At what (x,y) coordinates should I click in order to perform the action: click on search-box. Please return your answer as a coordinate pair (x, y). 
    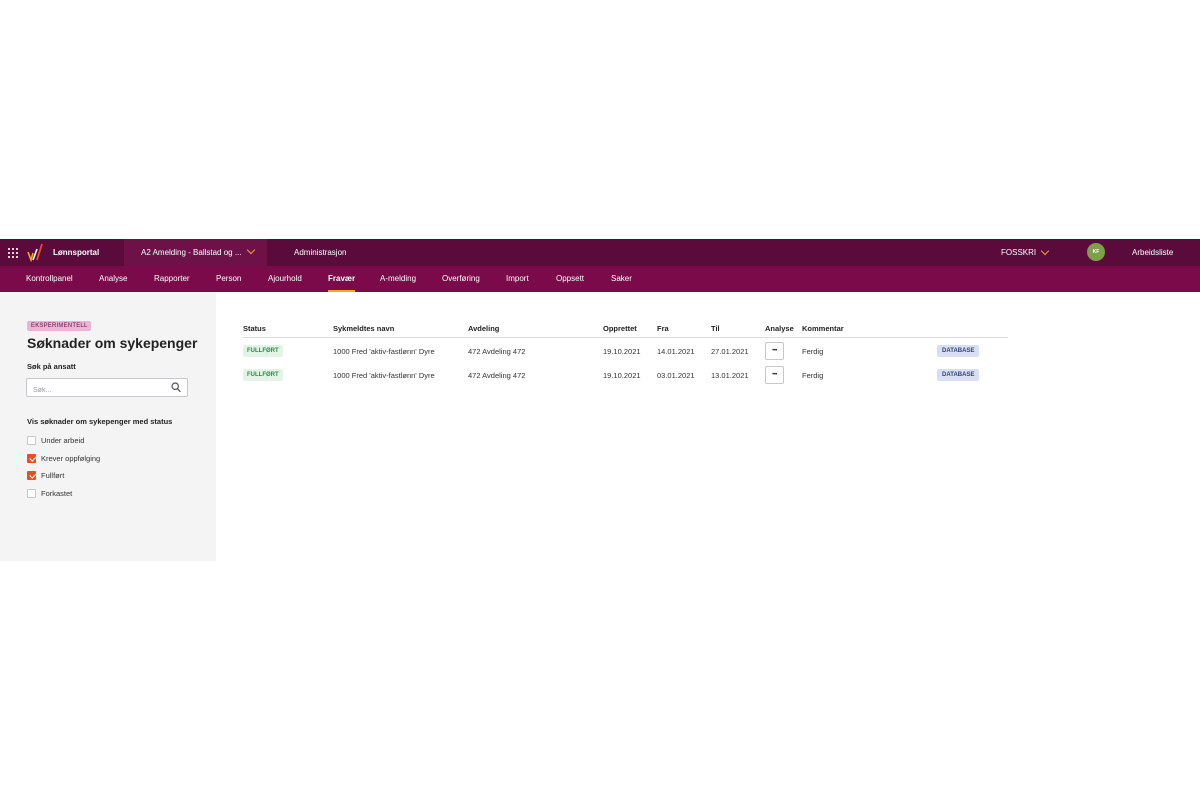
    Looking at the image, I should click on (107, 388).